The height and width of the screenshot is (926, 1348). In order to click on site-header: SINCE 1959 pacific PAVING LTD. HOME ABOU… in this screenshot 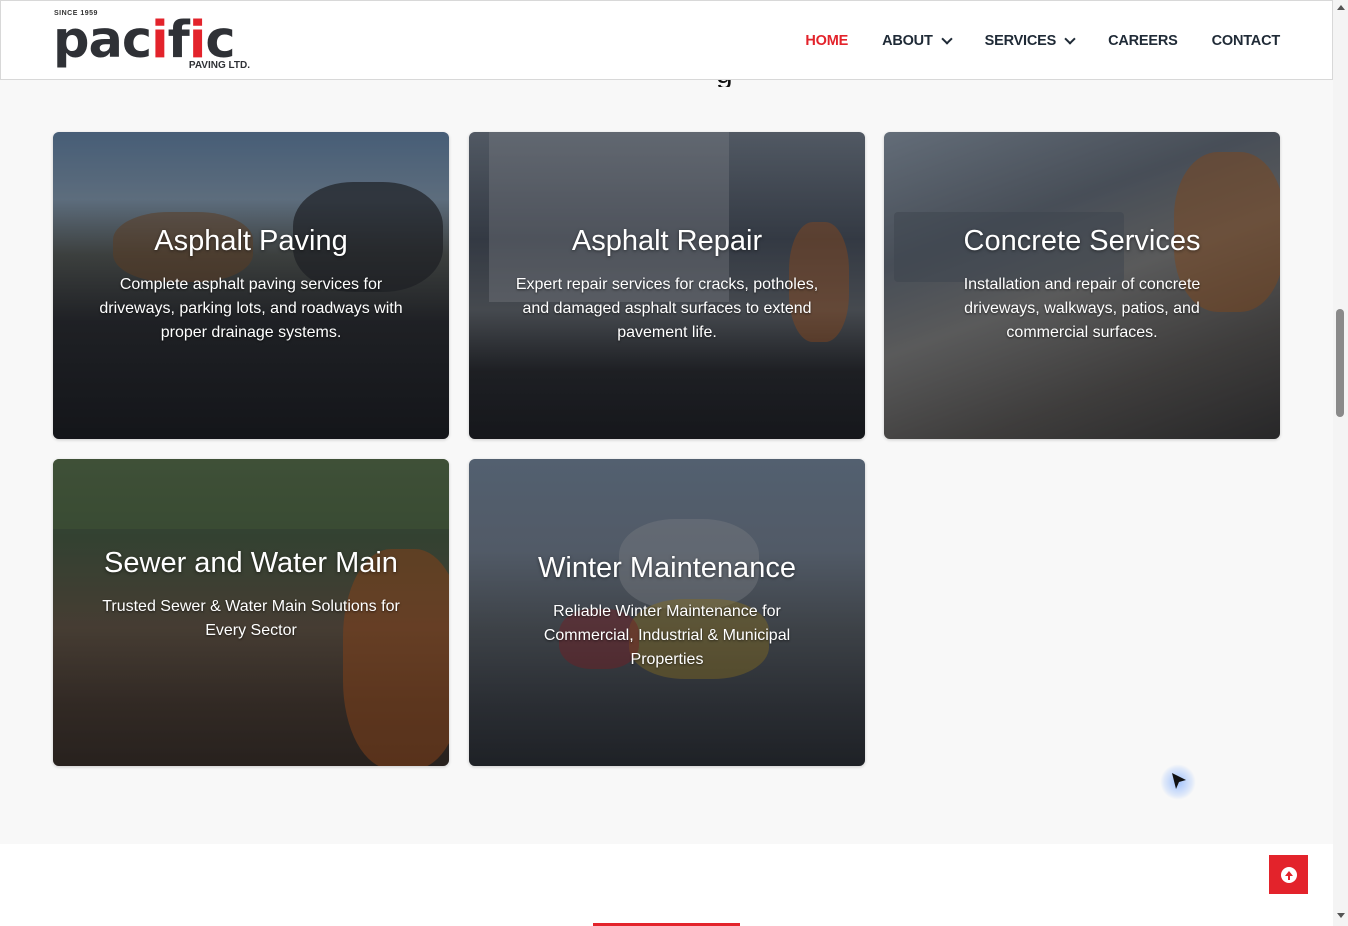, I will do `click(666, 40)`.